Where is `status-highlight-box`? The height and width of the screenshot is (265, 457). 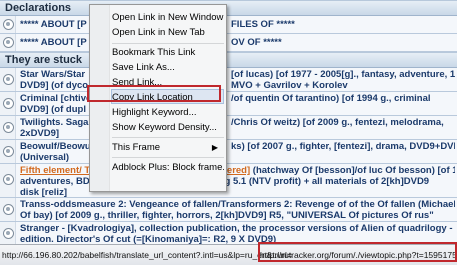 status-highlight-box is located at coordinates (357, 252).